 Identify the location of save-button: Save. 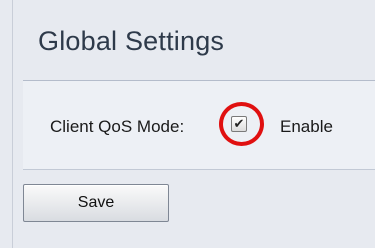
(96, 203).